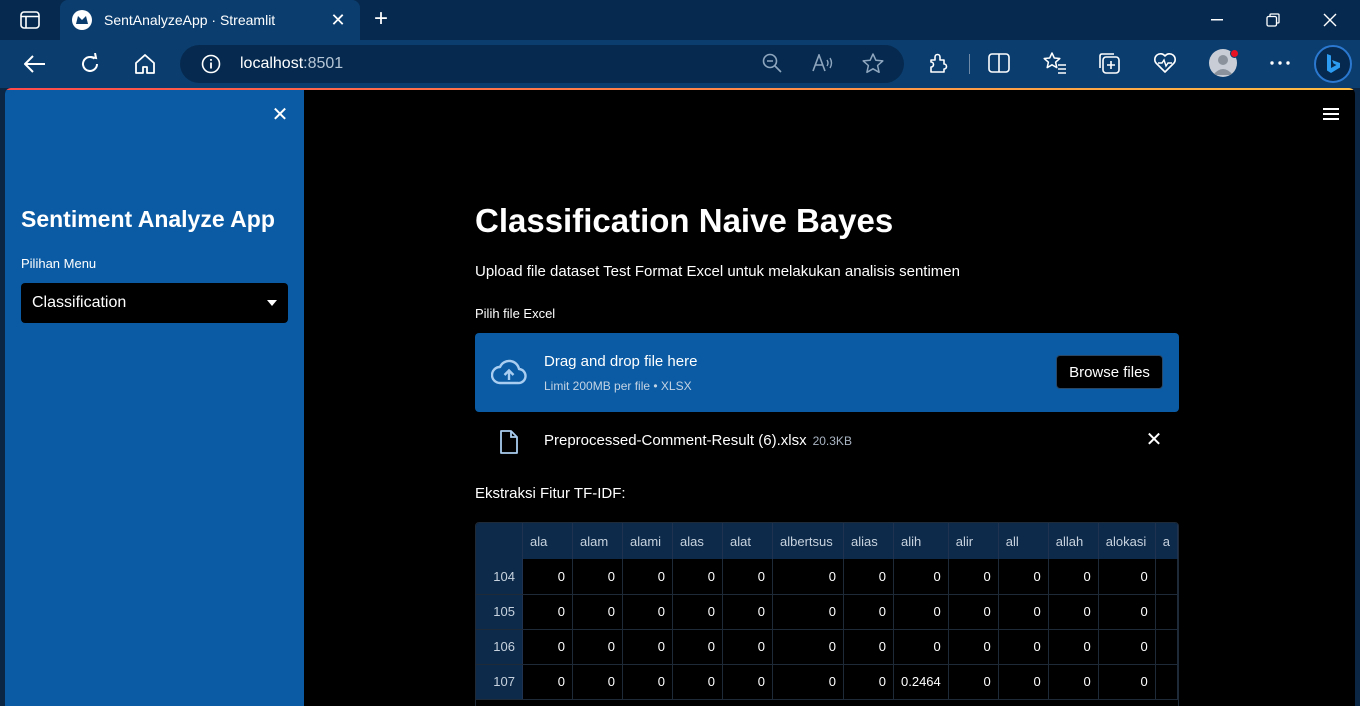 This screenshot has height=706, width=1360. I want to click on column-header: alat, so click(747, 541).